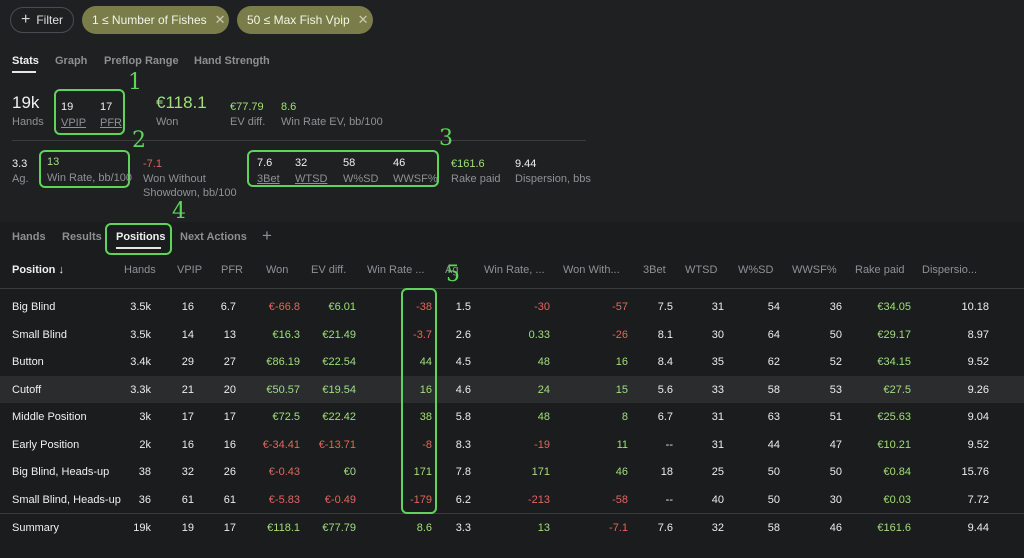 This screenshot has width=1024, height=558. Describe the element at coordinates (229, 528) in the screenshot. I see `cell-pfr: 17` at that location.